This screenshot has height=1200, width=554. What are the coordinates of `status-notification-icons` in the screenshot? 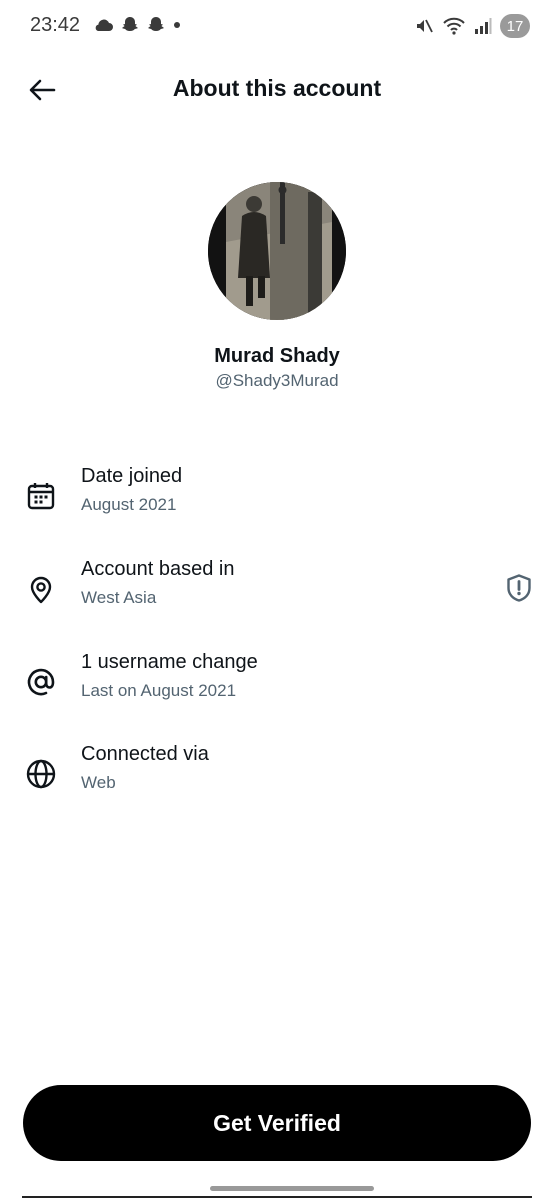 It's located at (137, 25).